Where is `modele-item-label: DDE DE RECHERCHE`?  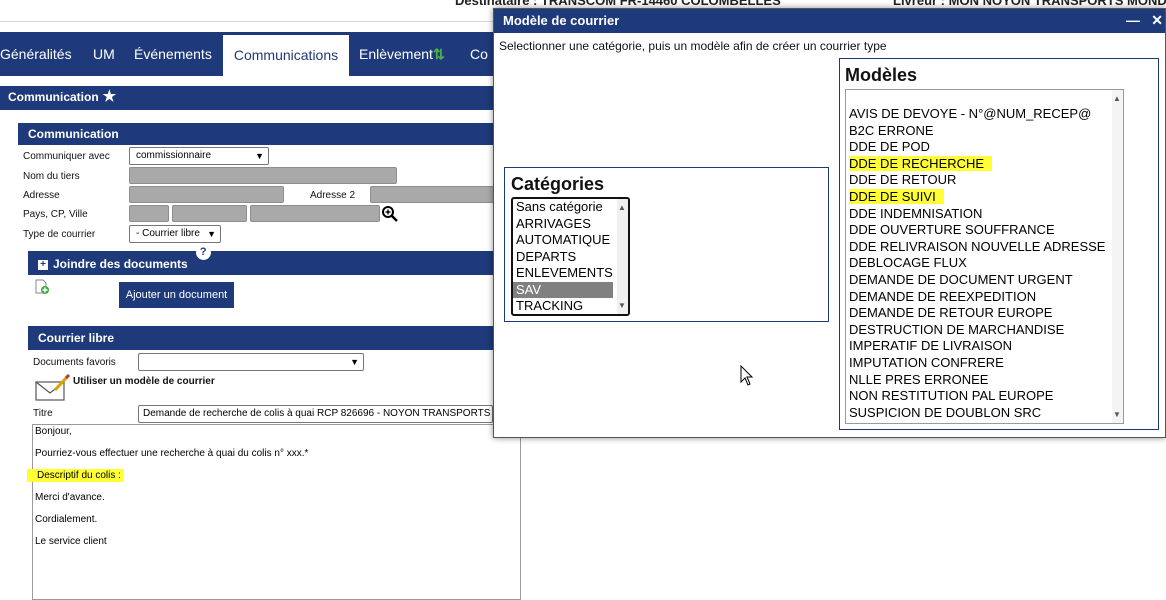 modele-item-label: DDE DE RECHERCHE is located at coordinates (921, 163).